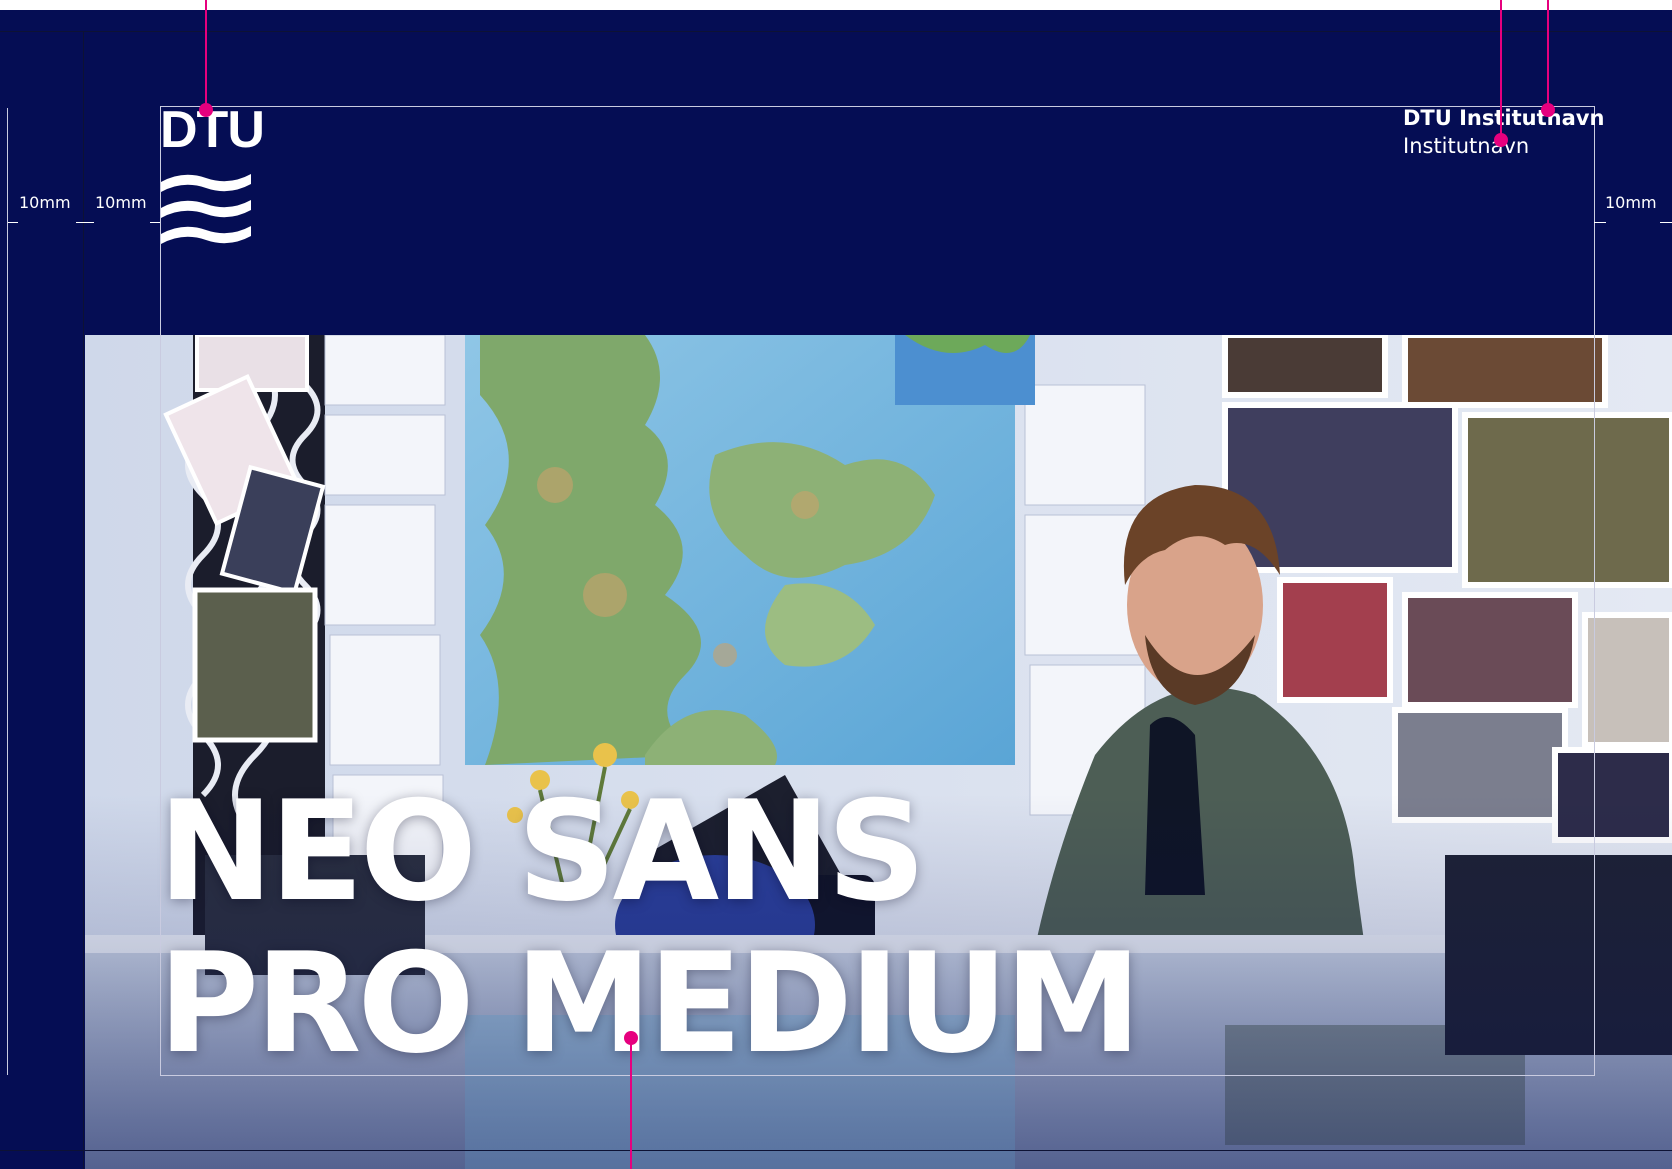  Describe the element at coordinates (1631, 202) in the screenshot. I see `measure-right: 10mm` at that location.